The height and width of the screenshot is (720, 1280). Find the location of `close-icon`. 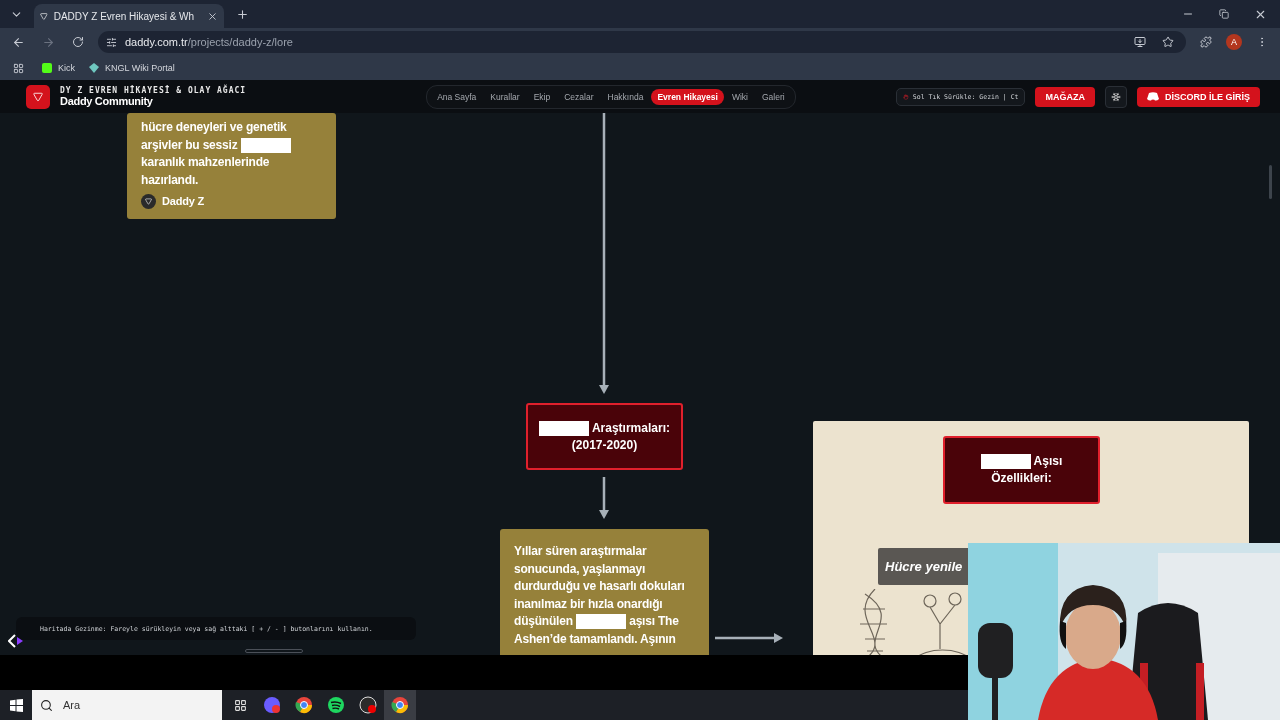

close-icon is located at coordinates (212, 16).